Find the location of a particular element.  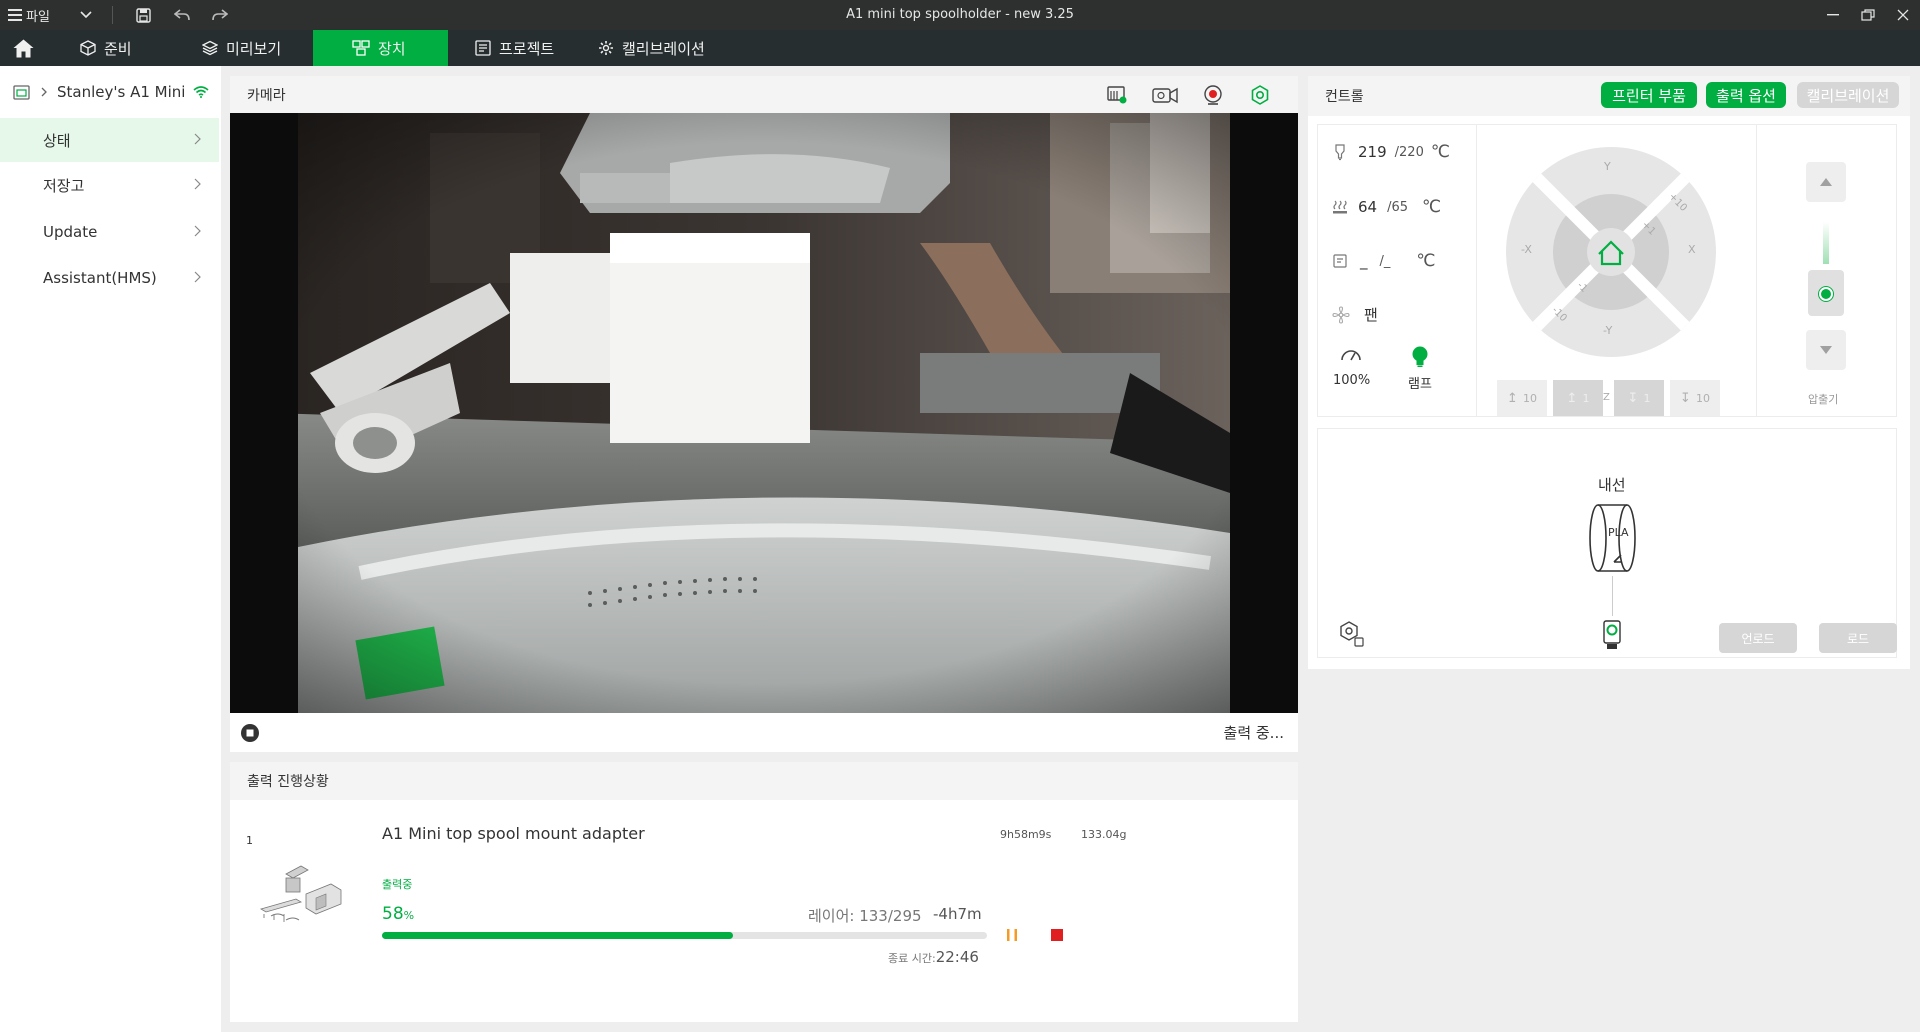

progress-bar is located at coordinates (684, 935).